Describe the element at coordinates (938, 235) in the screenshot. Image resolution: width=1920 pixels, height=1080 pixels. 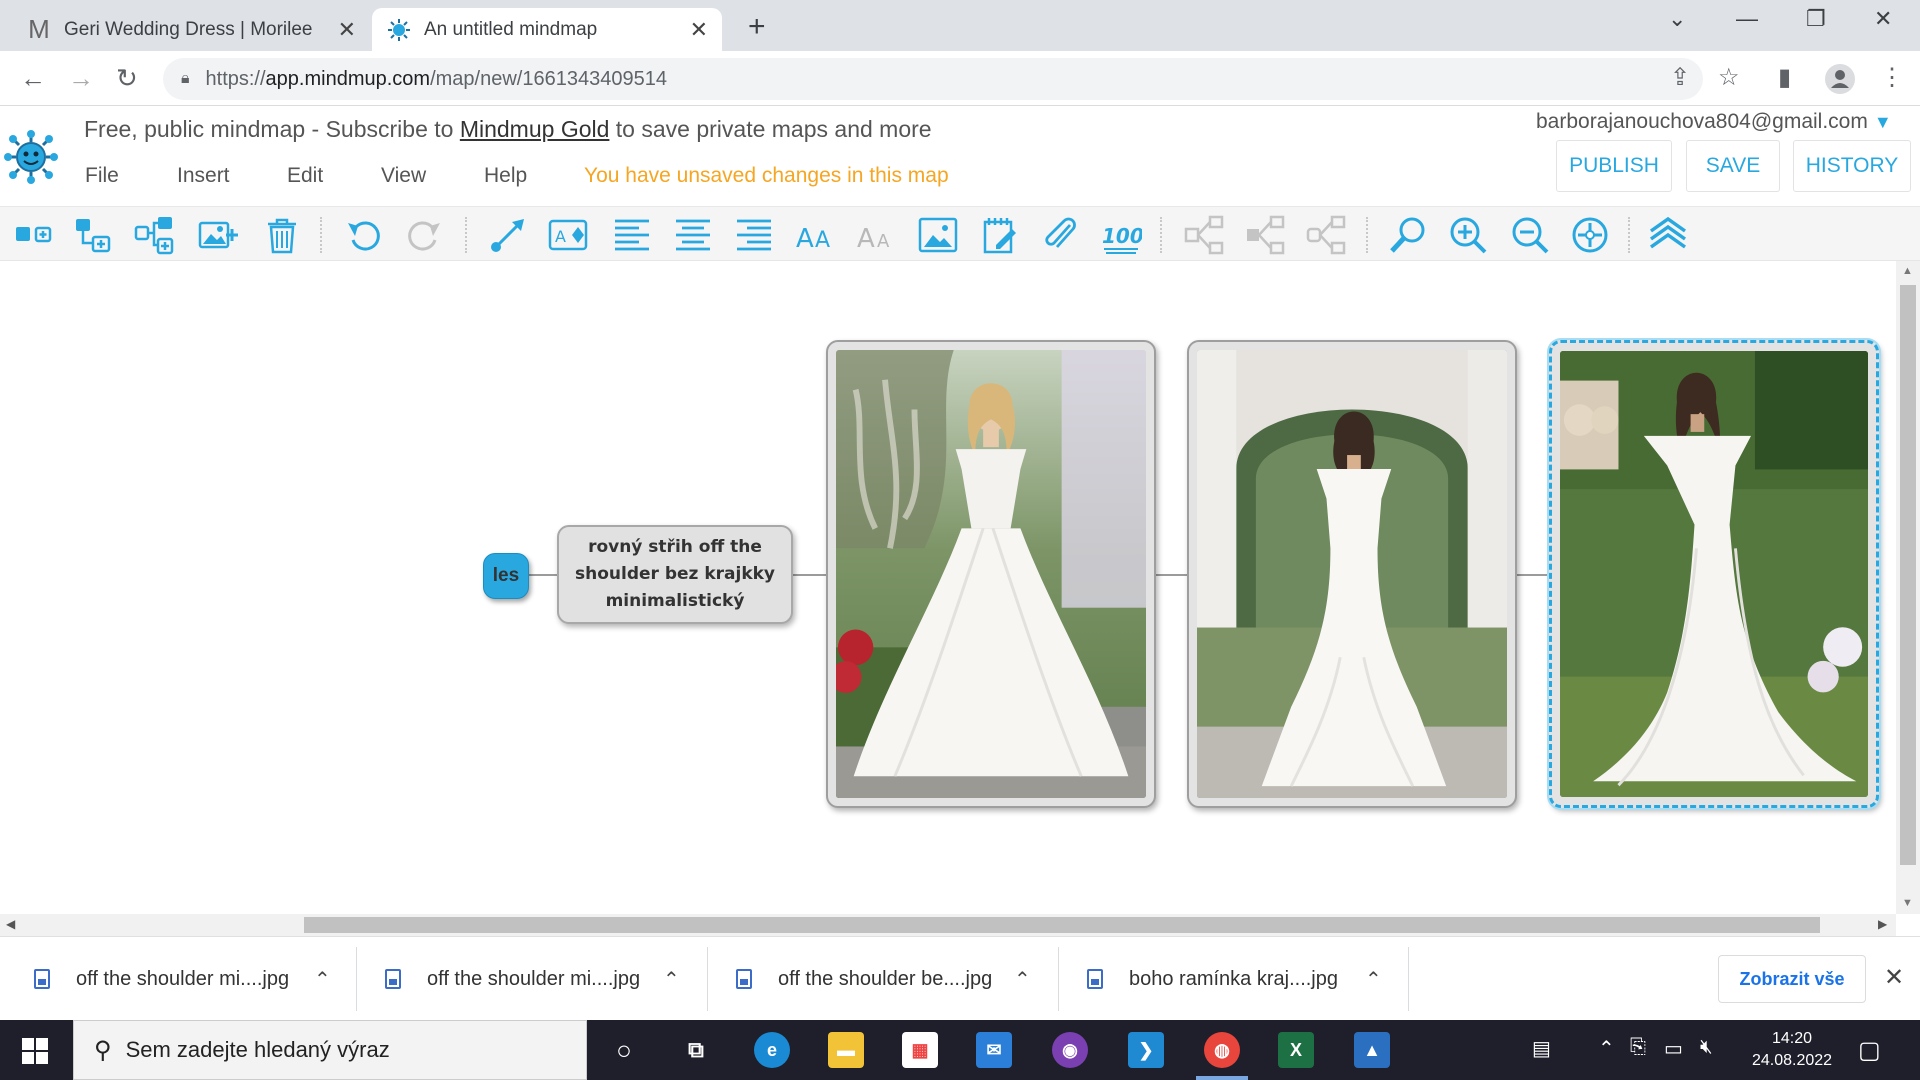
I see `background-image-icon` at that location.